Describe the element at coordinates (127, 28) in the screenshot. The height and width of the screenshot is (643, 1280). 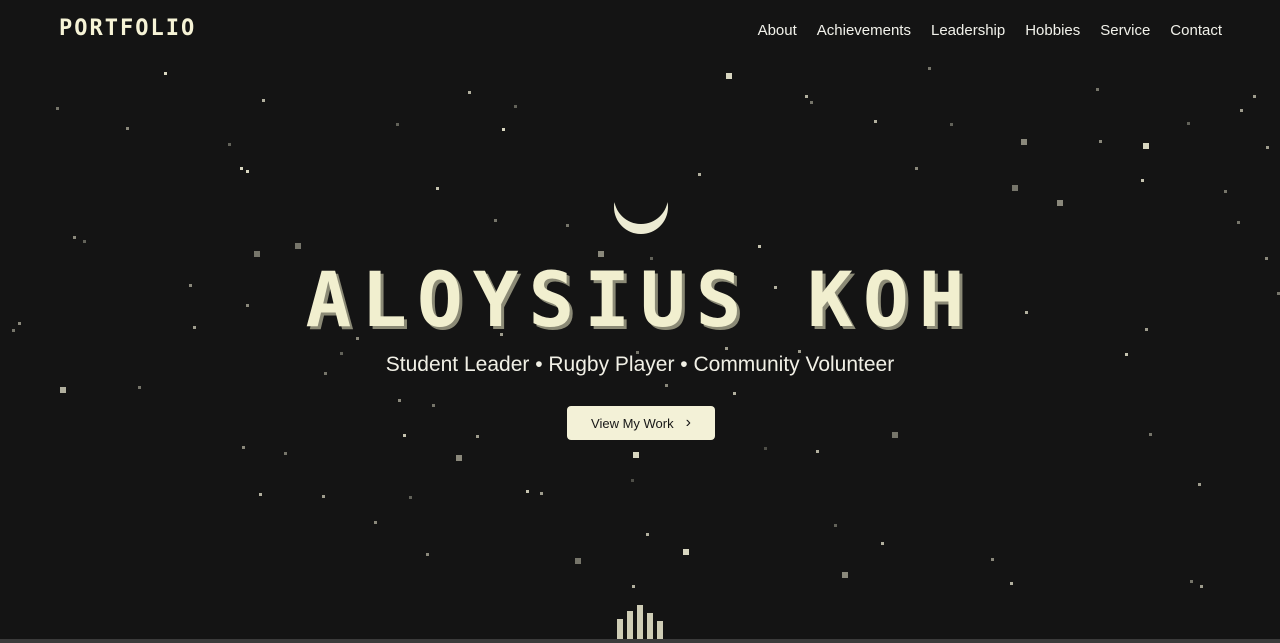
I see `site-logo: PORTFOLIO` at that location.